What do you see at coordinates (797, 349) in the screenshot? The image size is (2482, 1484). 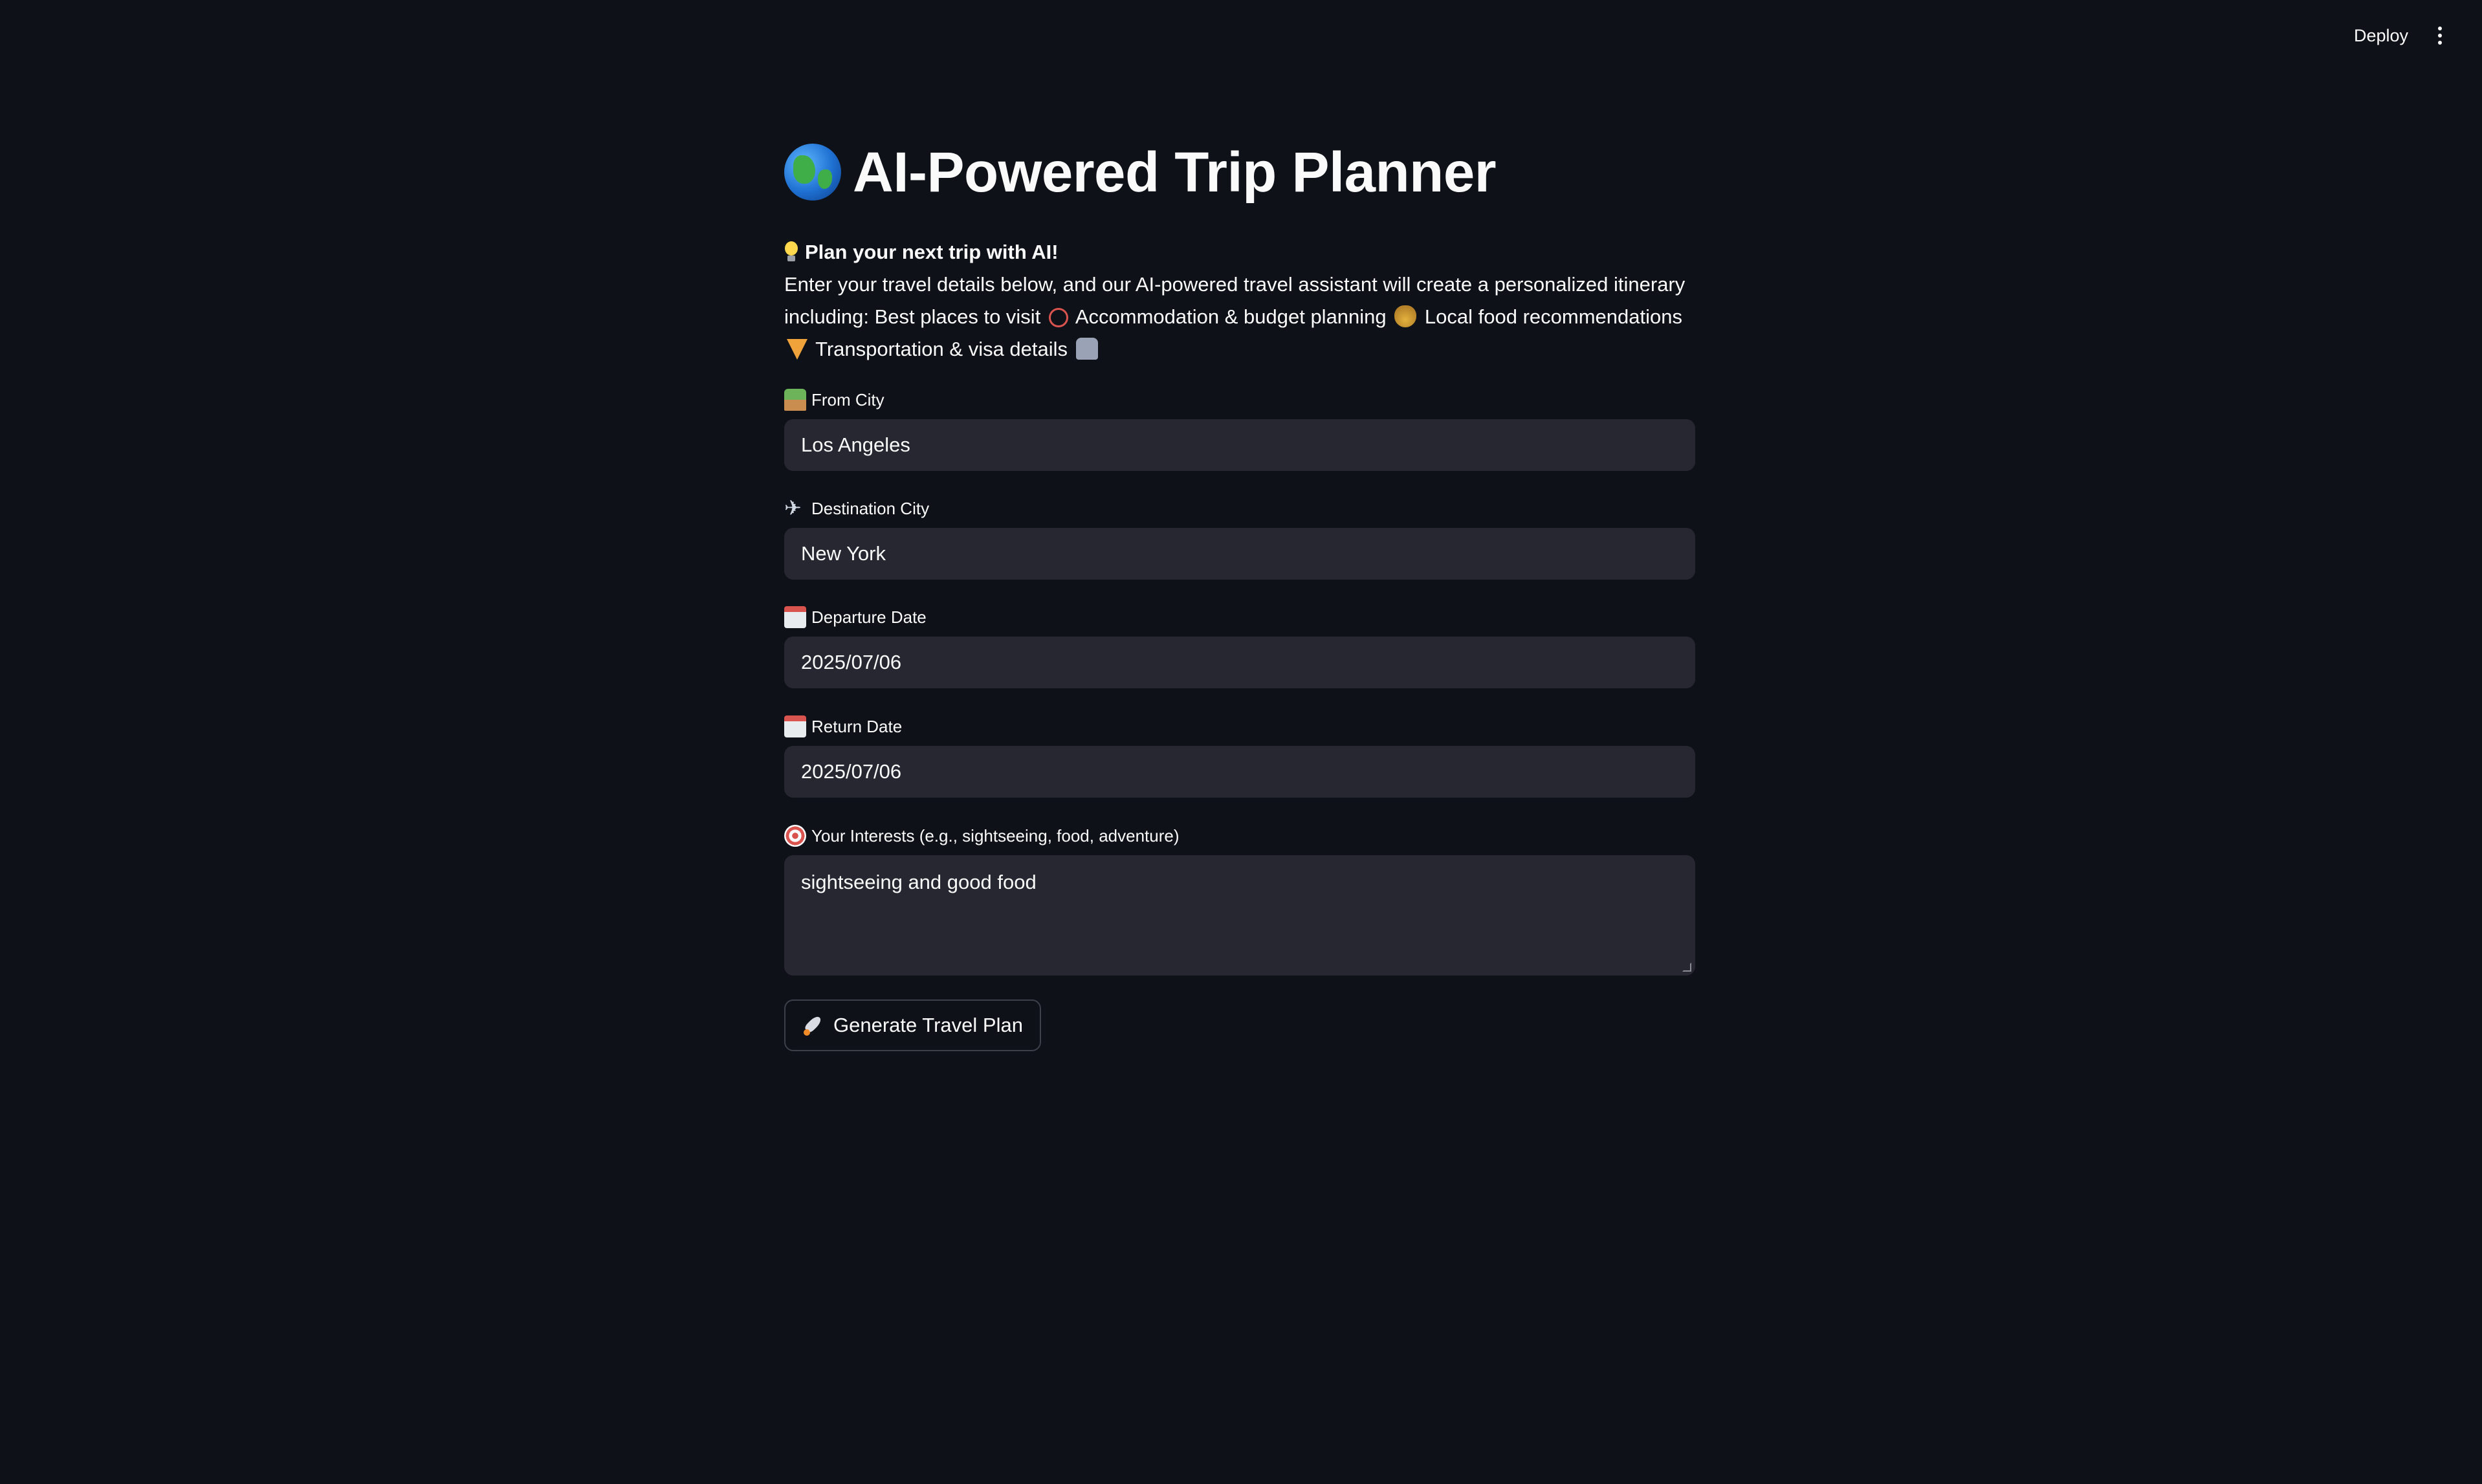 I see `pizza-icon` at bounding box center [797, 349].